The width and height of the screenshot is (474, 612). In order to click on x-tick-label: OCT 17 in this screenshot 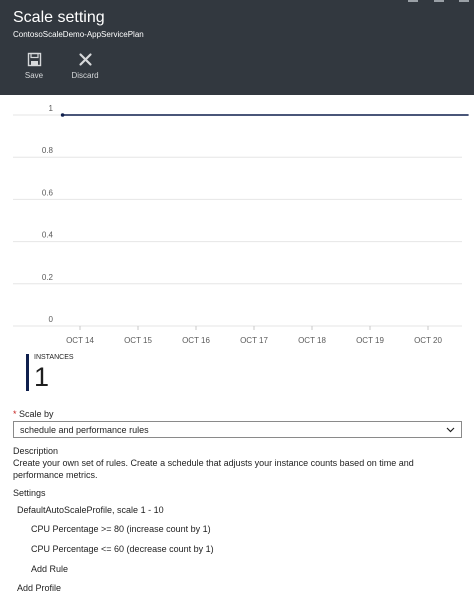, I will do `click(254, 340)`.